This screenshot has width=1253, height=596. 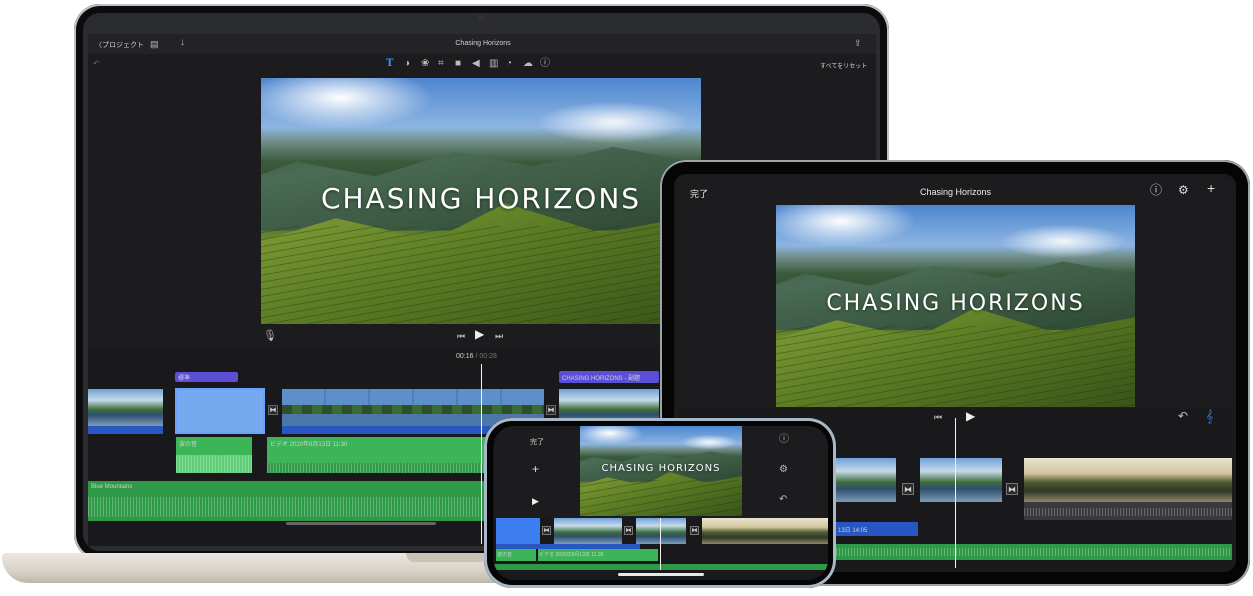 What do you see at coordinates (509, 64) in the screenshot?
I see `speed-icon: ◔` at bounding box center [509, 64].